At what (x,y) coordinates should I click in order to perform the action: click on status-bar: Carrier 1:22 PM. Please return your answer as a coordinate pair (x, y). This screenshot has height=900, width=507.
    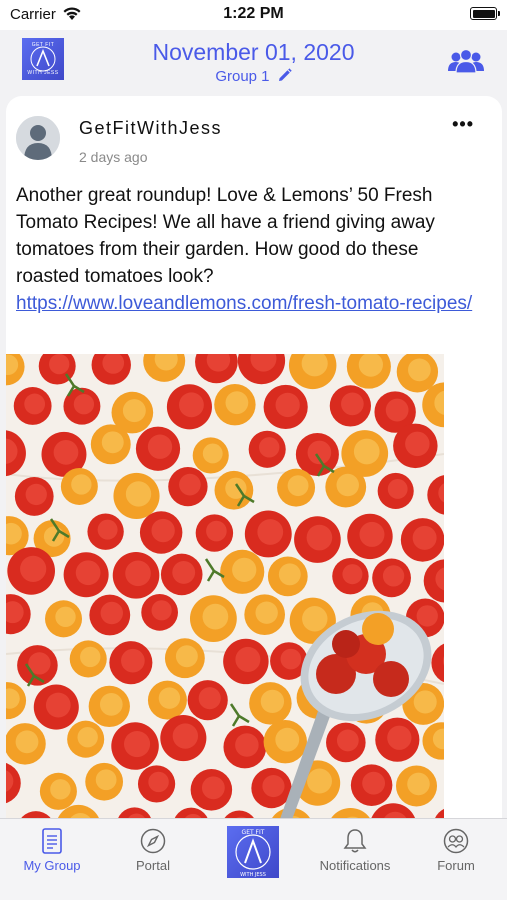
    Looking at the image, I should click on (253, 15).